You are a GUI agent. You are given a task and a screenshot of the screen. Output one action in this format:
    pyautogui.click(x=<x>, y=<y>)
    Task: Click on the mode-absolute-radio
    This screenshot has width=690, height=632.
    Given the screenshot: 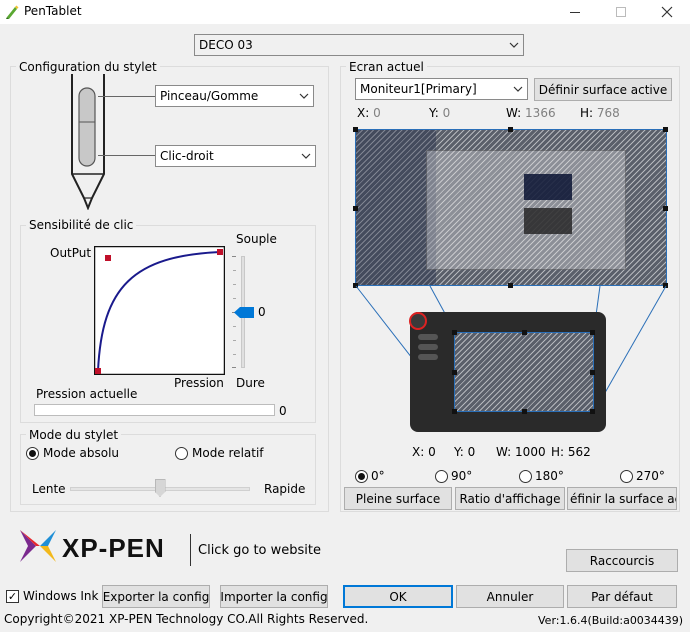 What is the action you would take?
    pyautogui.click(x=32, y=453)
    